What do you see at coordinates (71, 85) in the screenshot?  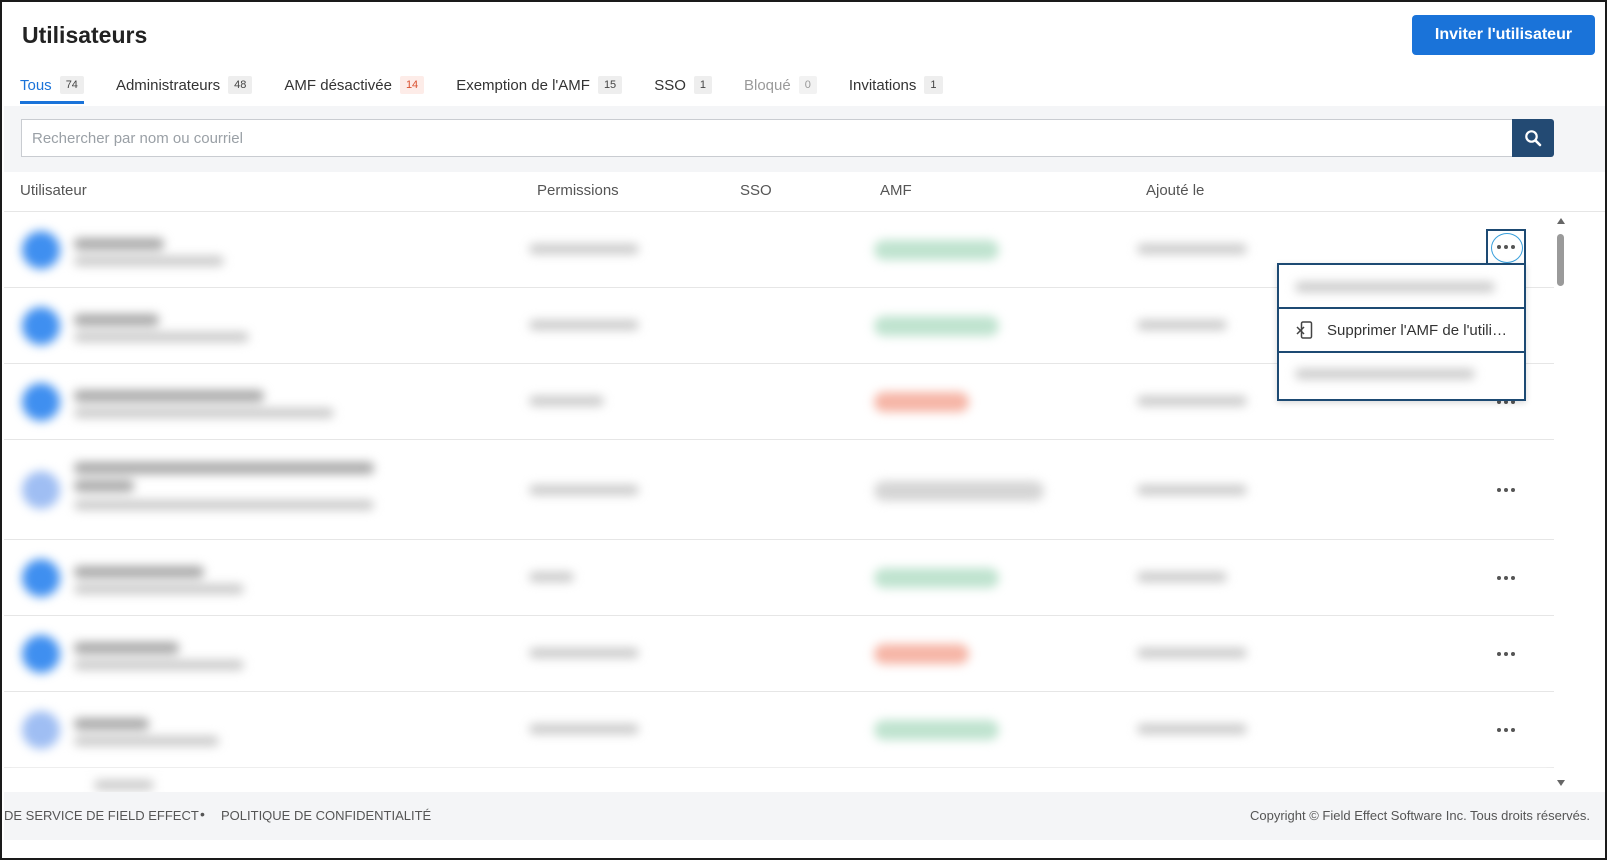 I see `tab-count: 74` at bounding box center [71, 85].